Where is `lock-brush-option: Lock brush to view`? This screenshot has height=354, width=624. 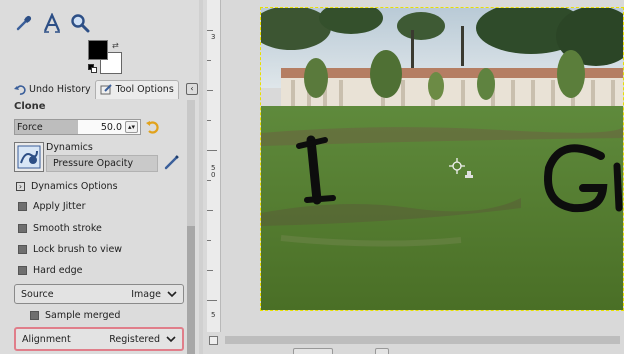 lock-brush-option: Lock brush to view is located at coordinates (70, 249).